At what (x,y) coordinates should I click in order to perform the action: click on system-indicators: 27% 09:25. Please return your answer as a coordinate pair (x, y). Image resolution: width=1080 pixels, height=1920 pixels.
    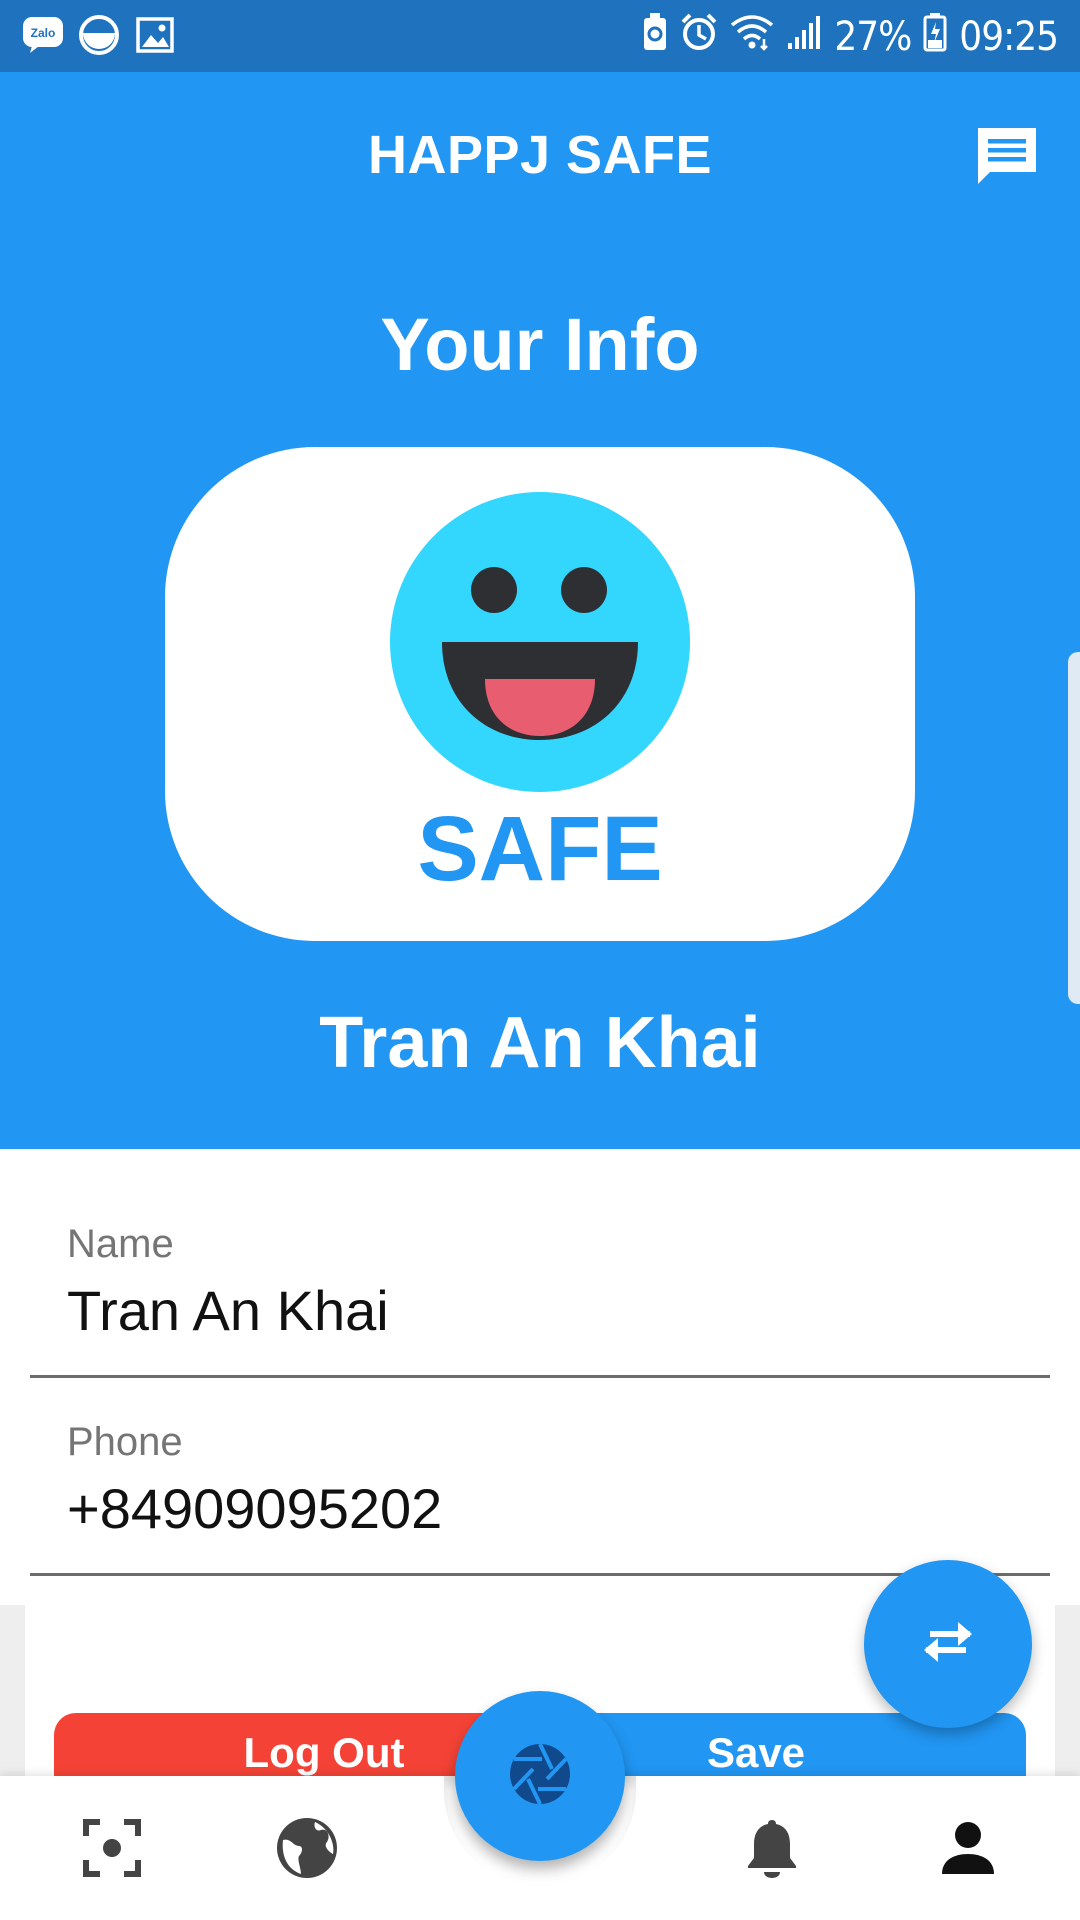
    Looking at the image, I should click on (850, 37).